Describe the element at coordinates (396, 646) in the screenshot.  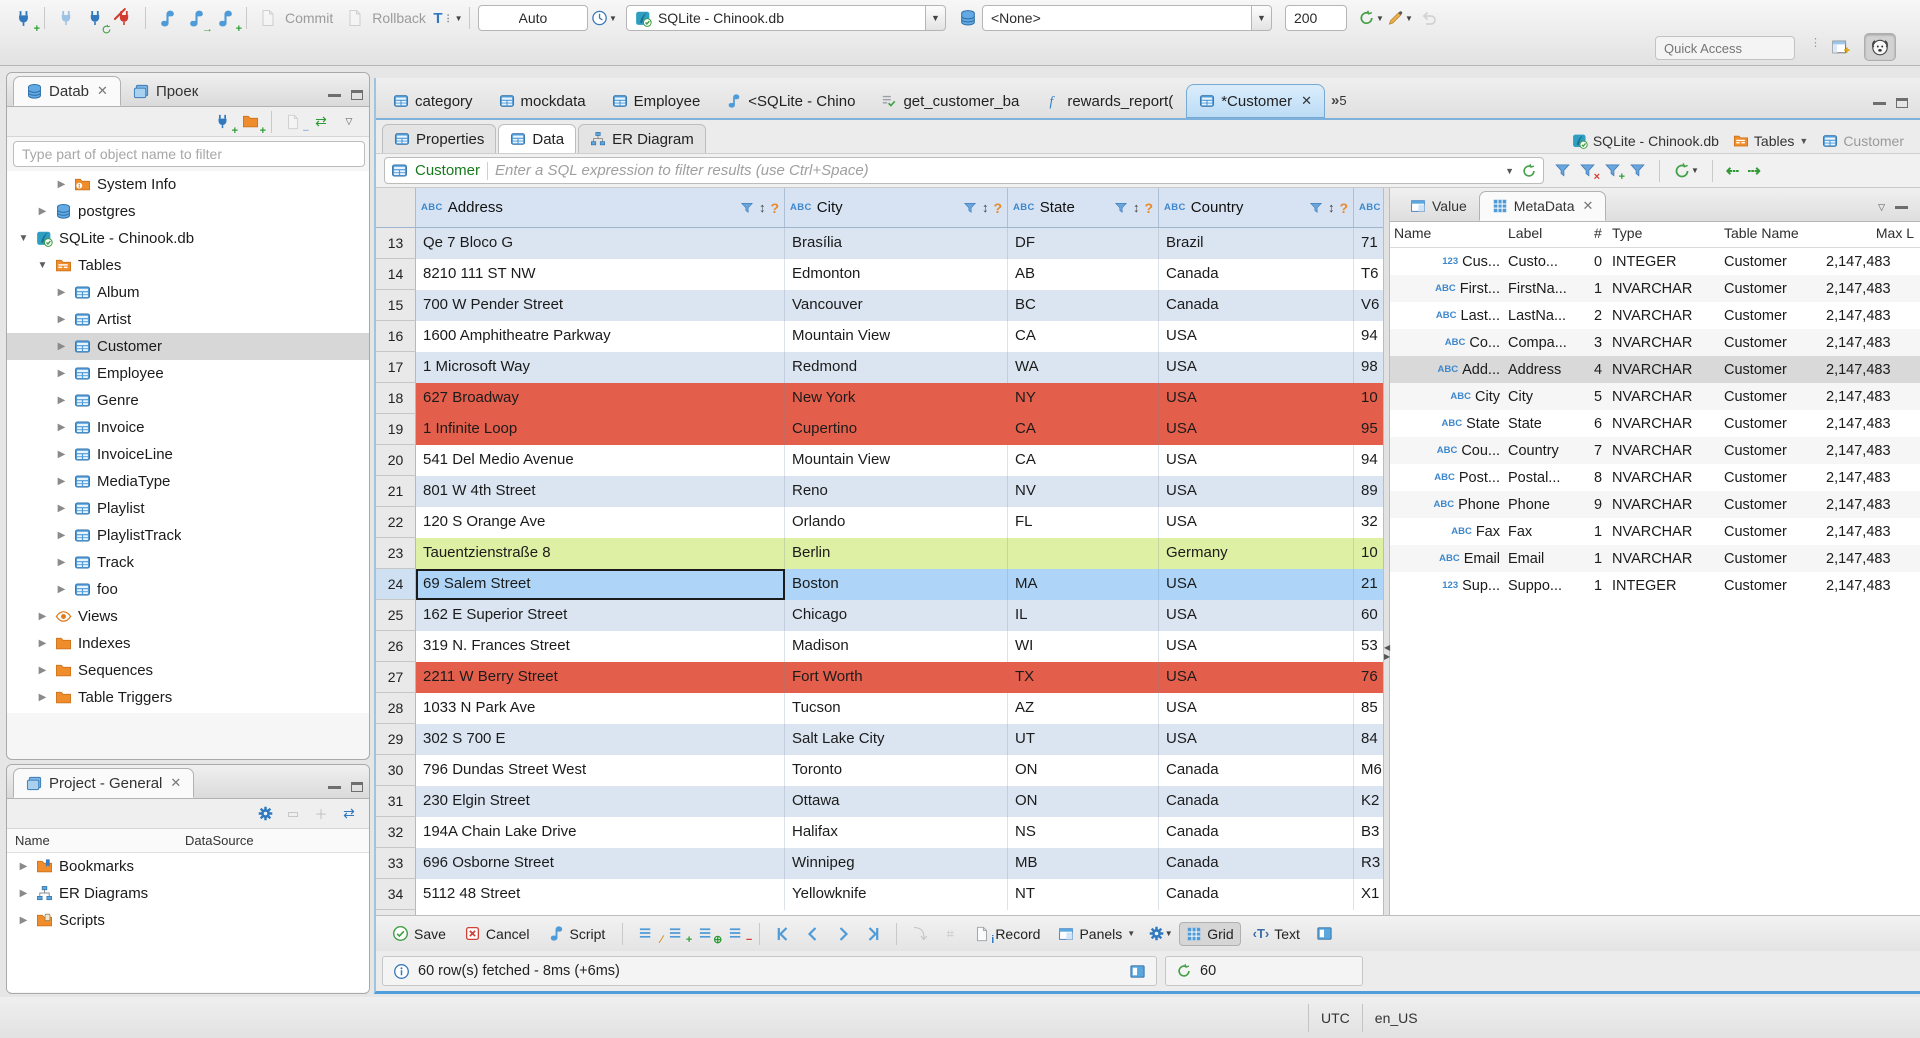
I see `row-number: 26` at that location.